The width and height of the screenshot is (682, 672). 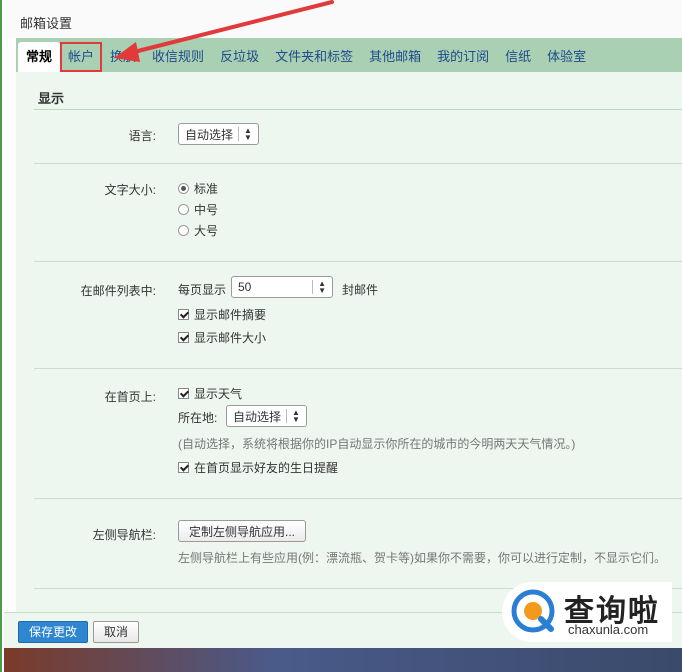 I want to click on homepage-label: 在首页上:, so click(x=130, y=397).